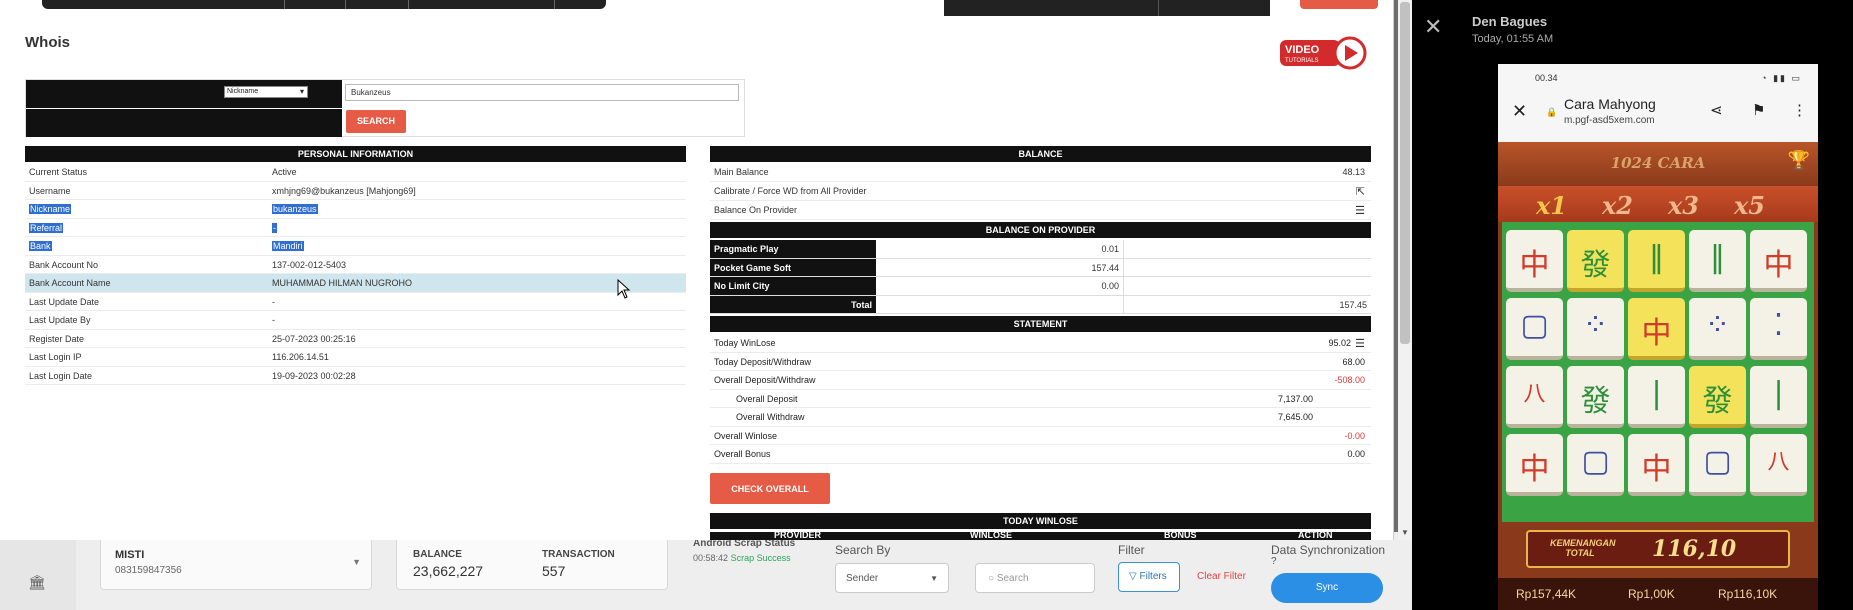 The width and height of the screenshot is (1853, 610). I want to click on chevron-down-icon: ▼, so click(356, 562).